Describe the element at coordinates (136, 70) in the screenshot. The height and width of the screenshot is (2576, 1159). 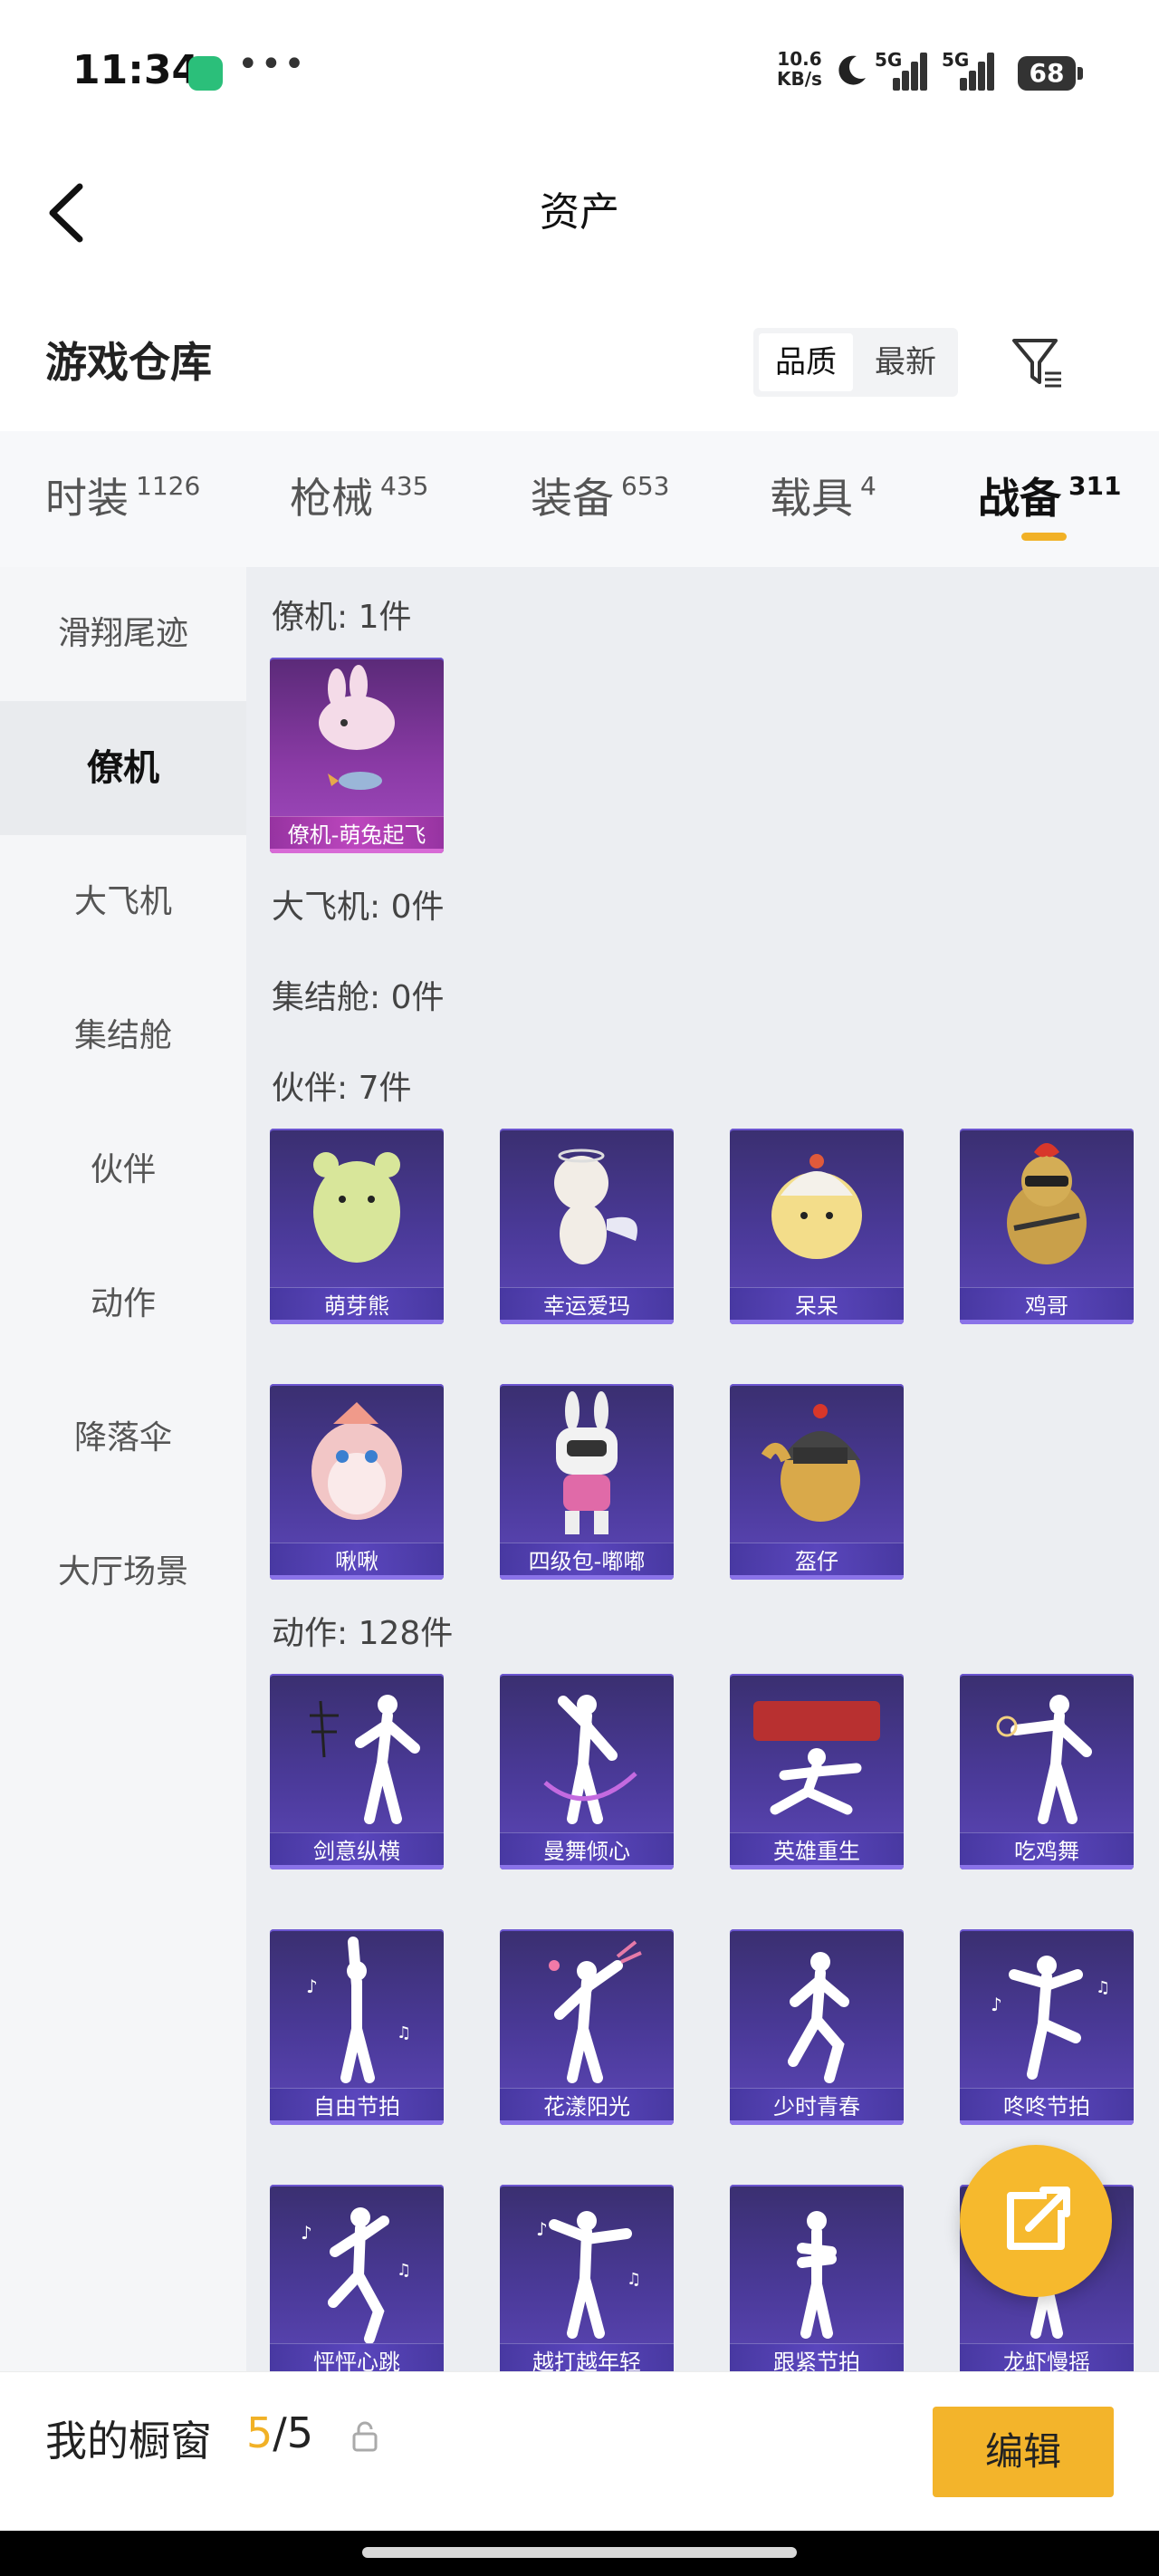
I see `status-time: 11:34` at that location.